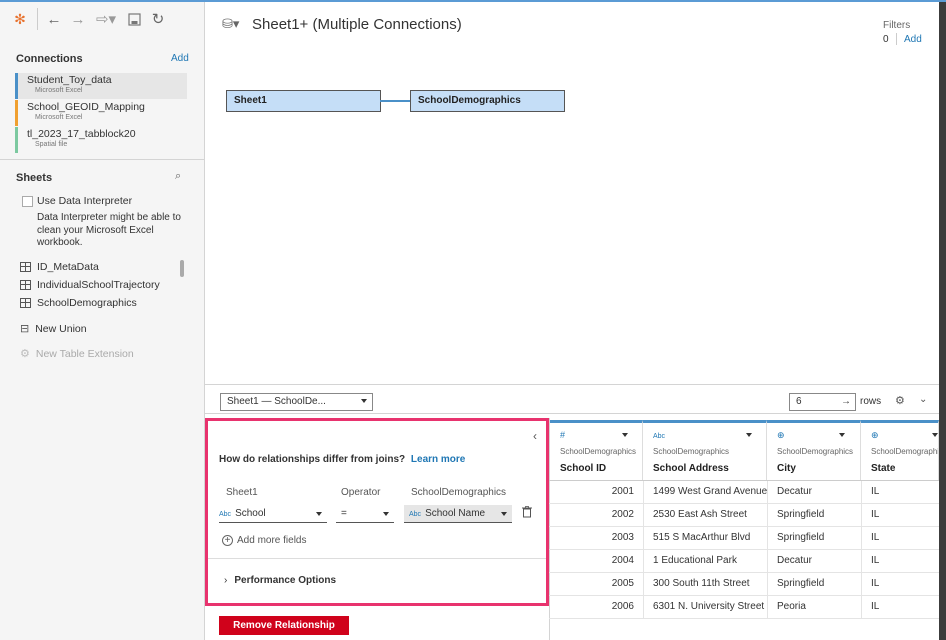 The image size is (946, 640). Describe the element at coordinates (20, 19) in the screenshot. I see `tableau-logo-icon: ✻` at that location.